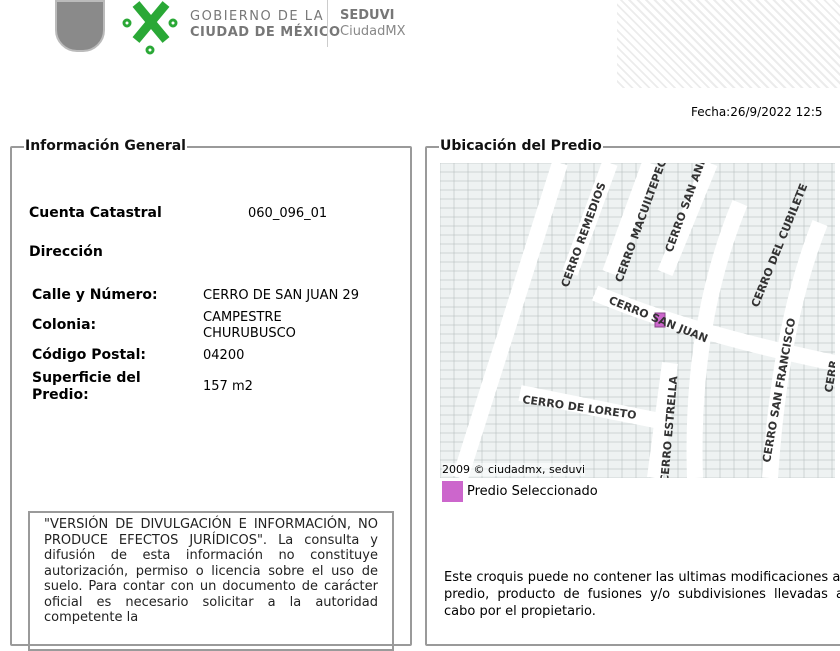 The height and width of the screenshot is (651, 840). I want to click on agency-name: SEDUVI, so click(367, 15).